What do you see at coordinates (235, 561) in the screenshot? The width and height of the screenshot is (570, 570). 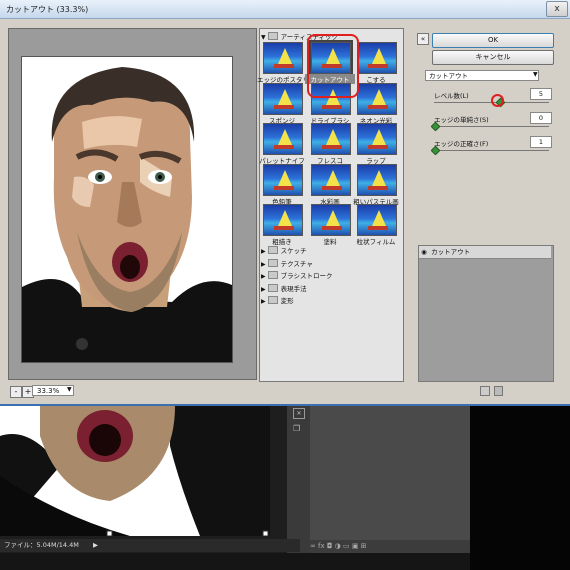 I see `bottom-strip` at bounding box center [235, 561].